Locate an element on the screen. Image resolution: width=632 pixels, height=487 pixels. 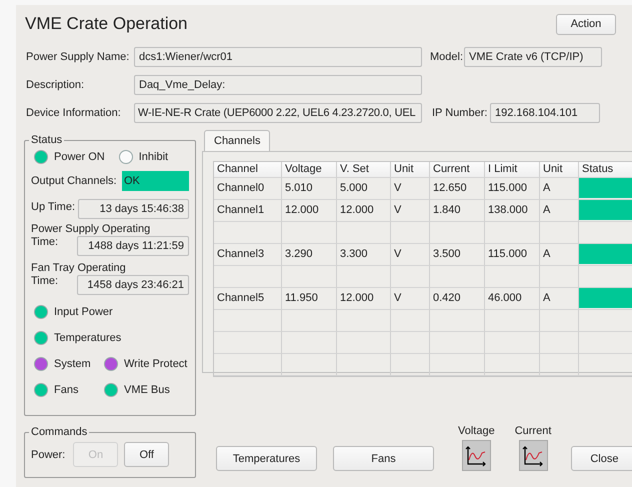
table-cell: 5.000 is located at coordinates (364, 189).